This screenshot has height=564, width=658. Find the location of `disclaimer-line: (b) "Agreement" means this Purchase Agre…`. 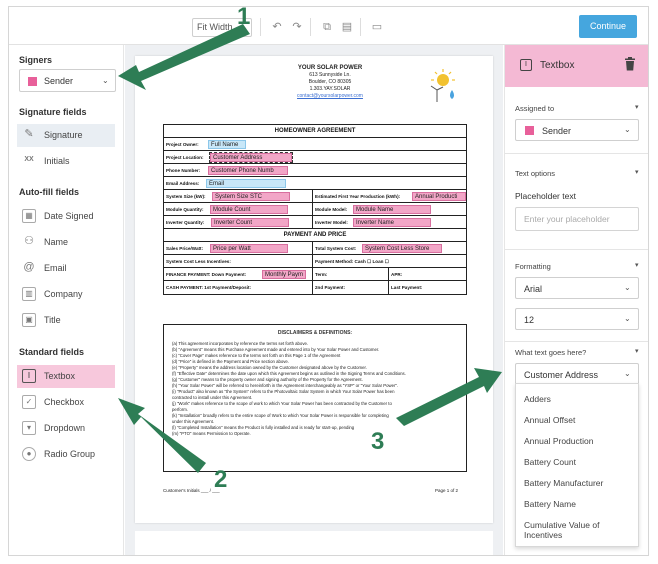

disclaimer-line: (b) "Agreement" means this Purchase Agre… is located at coordinates (276, 349).